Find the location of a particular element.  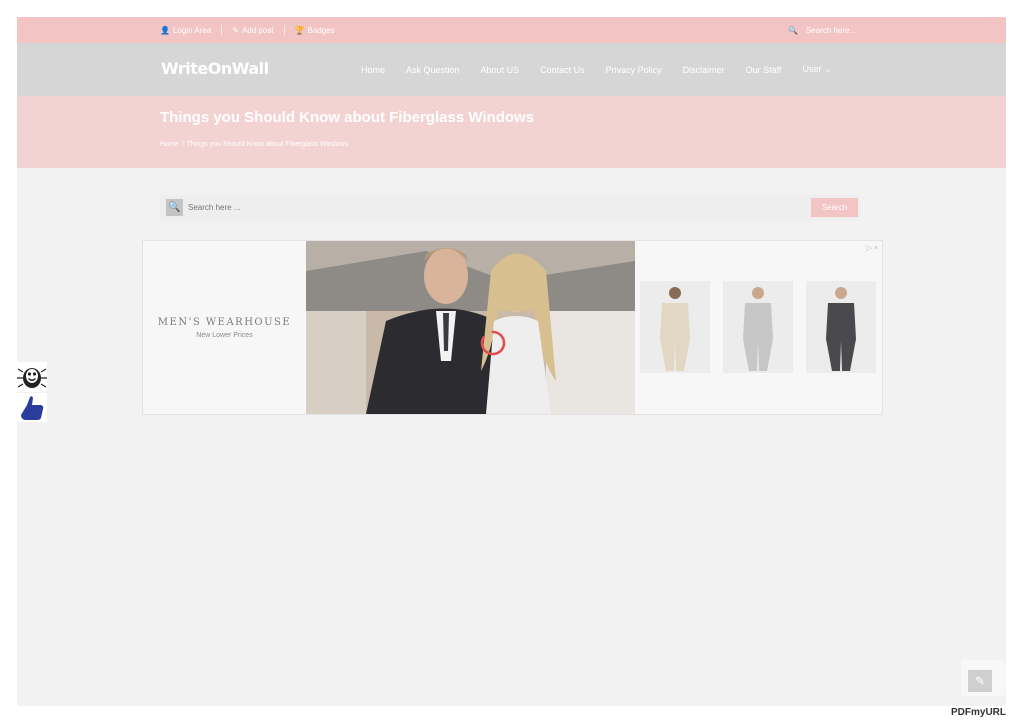

nav-our-staff: Our Staff is located at coordinates (764, 70).